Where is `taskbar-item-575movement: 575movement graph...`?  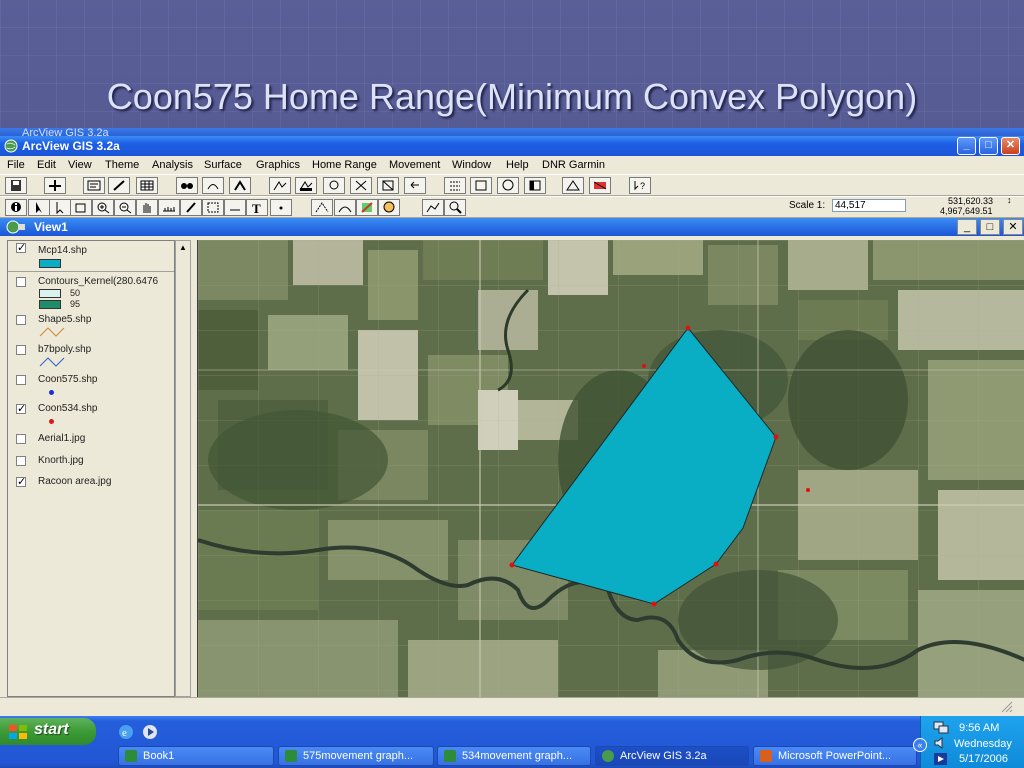 taskbar-item-575movement: 575movement graph... is located at coordinates (356, 756).